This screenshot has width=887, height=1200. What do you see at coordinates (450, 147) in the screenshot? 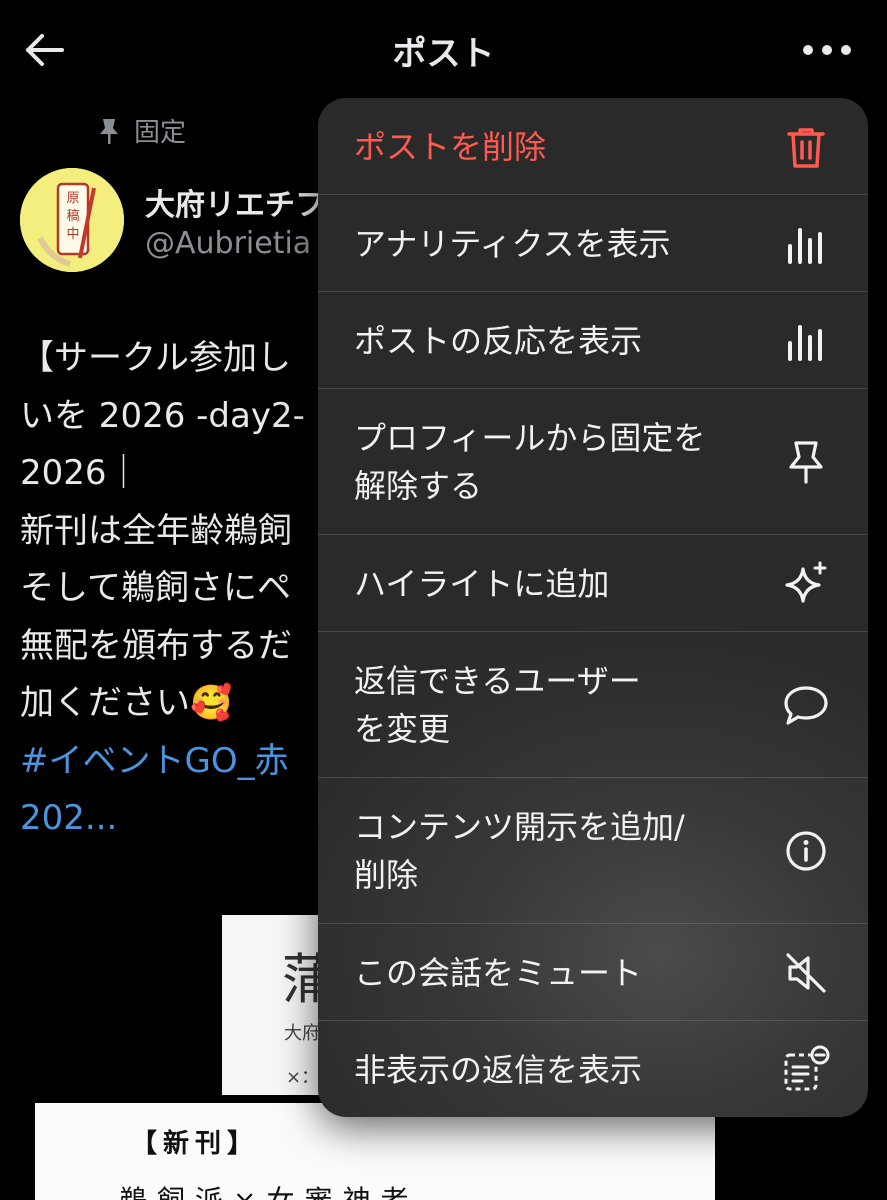
I see `menu-item-label: ポストを削除` at bounding box center [450, 147].